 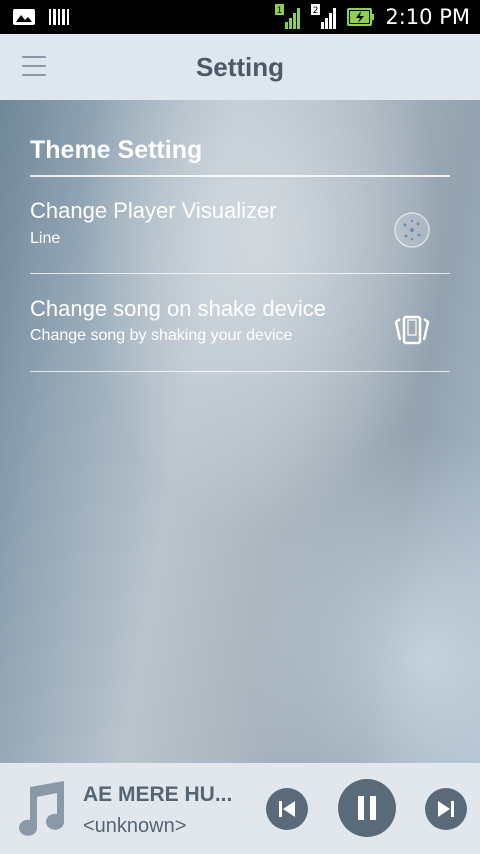 I want to click on next-button, so click(x=446, y=809).